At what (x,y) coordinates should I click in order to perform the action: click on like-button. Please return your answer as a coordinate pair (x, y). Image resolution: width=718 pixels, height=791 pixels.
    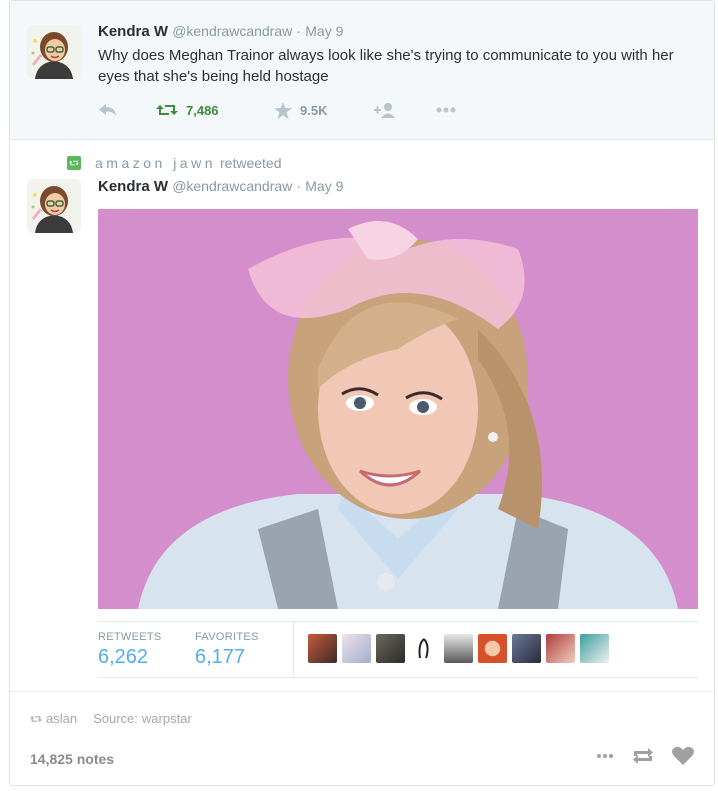
    Looking at the image, I should click on (683, 755).